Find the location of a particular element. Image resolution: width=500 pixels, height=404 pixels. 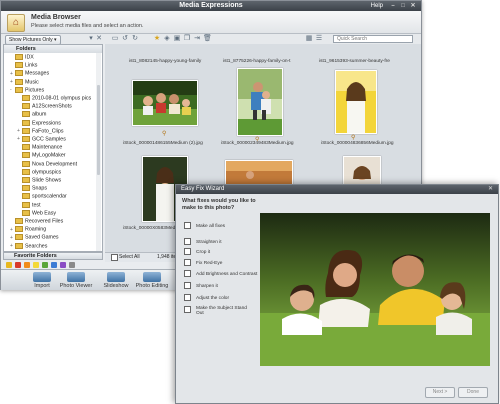

expand-toggle-icon: - is located at coordinates (12, 90).